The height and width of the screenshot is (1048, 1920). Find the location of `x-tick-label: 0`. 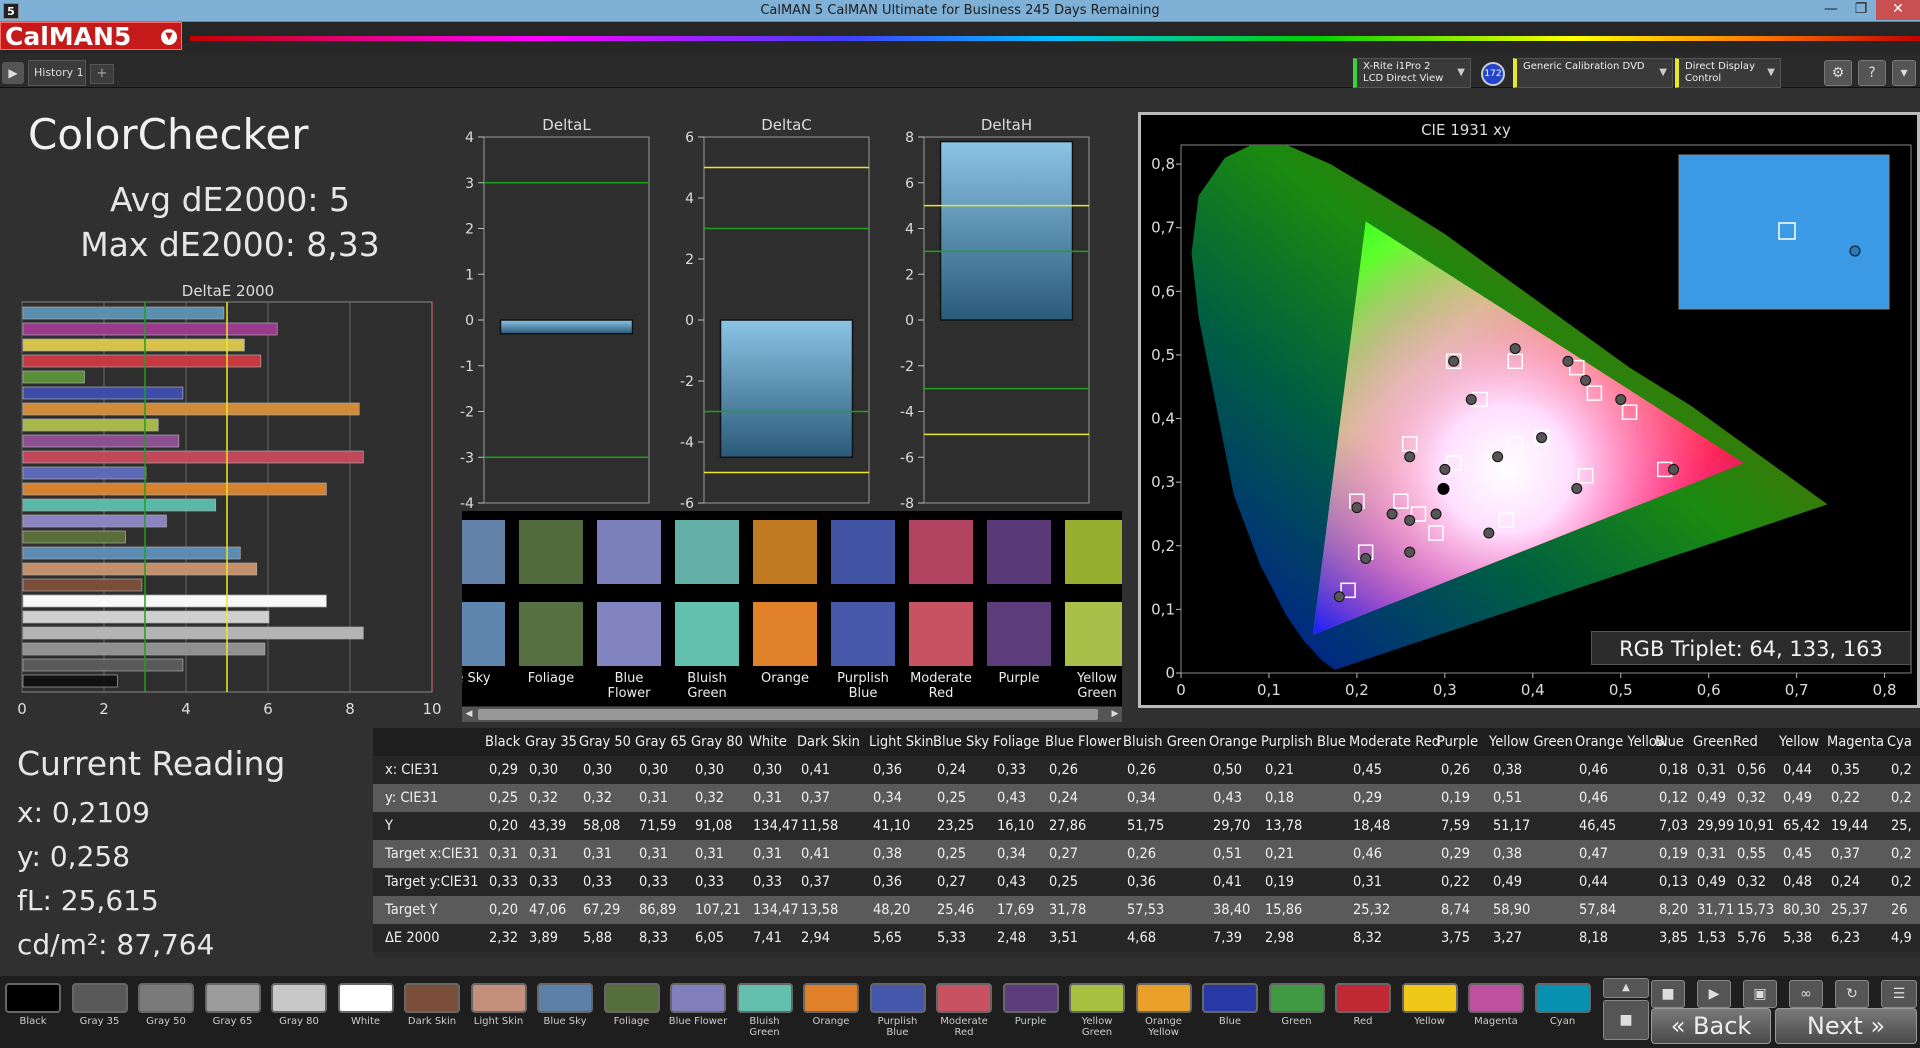

x-tick-label: 0 is located at coordinates (1181, 690).